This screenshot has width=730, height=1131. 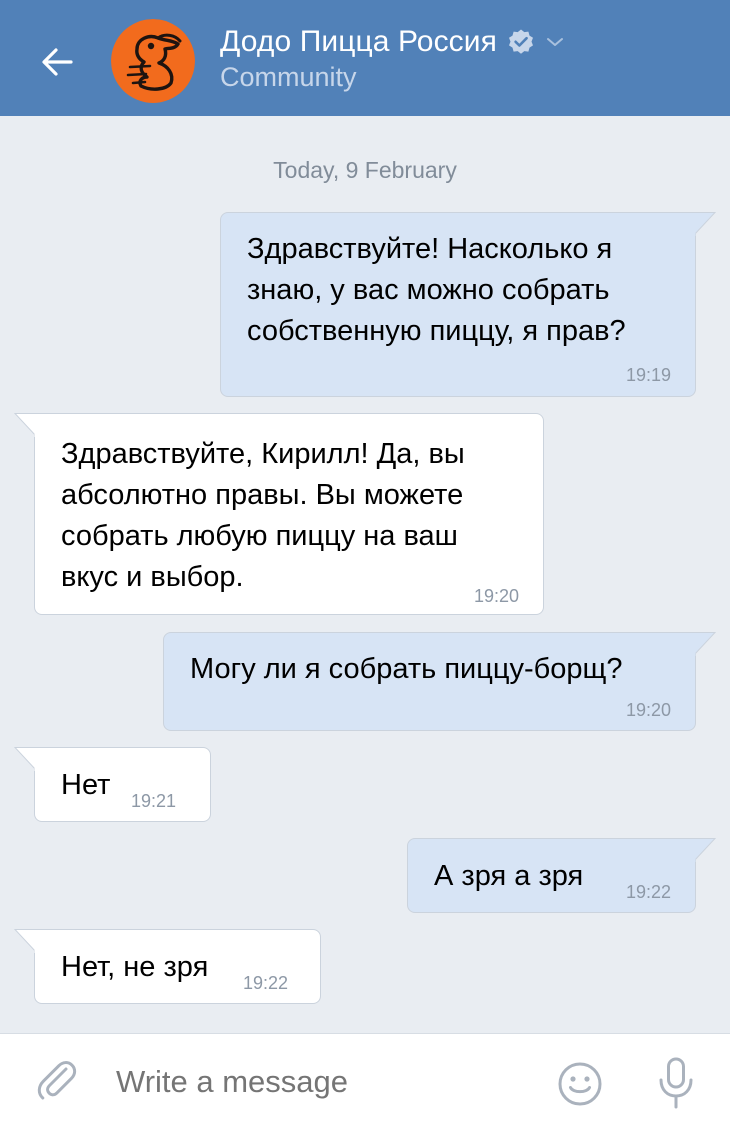 I want to click on message-text-line: Нет, не зря, so click(x=135, y=967).